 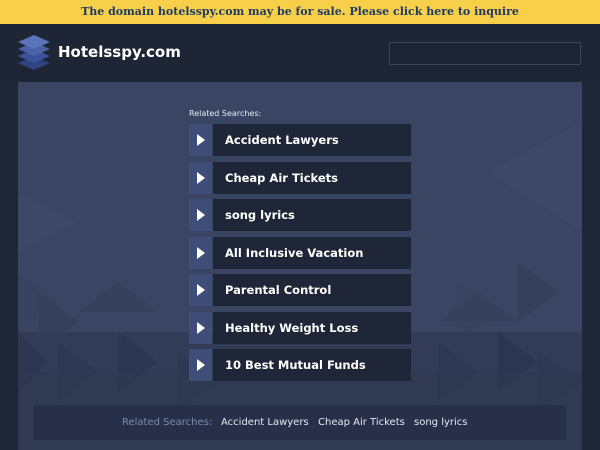 I want to click on related-link-label: song lyrics, so click(x=312, y=215).